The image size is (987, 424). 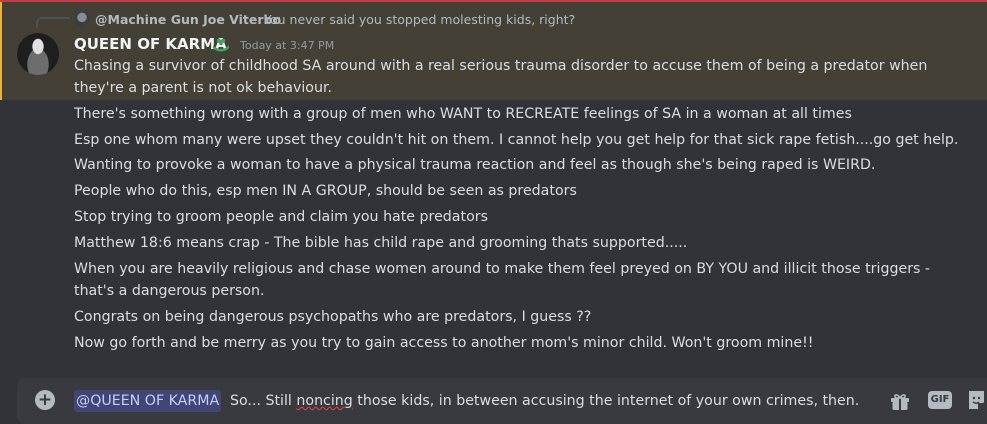 What do you see at coordinates (53, 22) in the screenshot?
I see `reply-spine` at bounding box center [53, 22].